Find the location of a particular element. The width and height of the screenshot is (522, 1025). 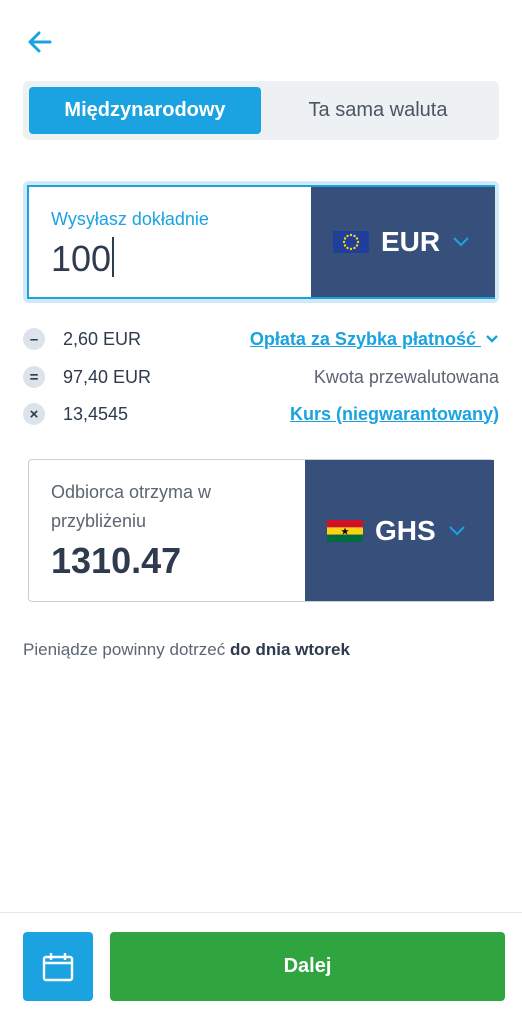

back-button is located at coordinates (40, 42).